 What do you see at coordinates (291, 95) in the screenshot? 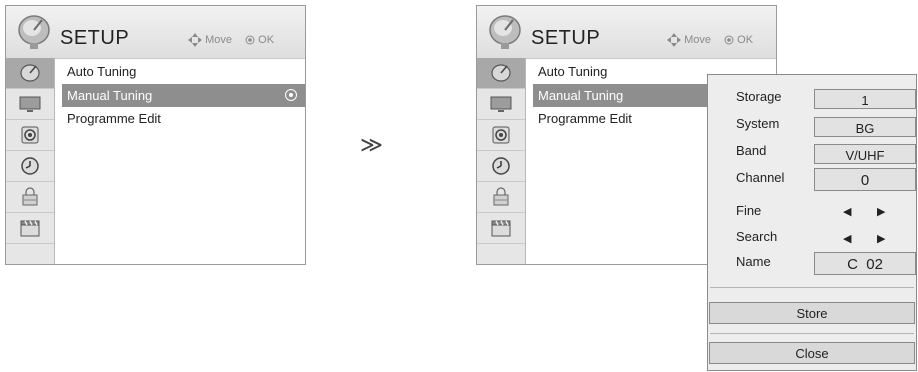
I see `ok-select-icon` at bounding box center [291, 95].